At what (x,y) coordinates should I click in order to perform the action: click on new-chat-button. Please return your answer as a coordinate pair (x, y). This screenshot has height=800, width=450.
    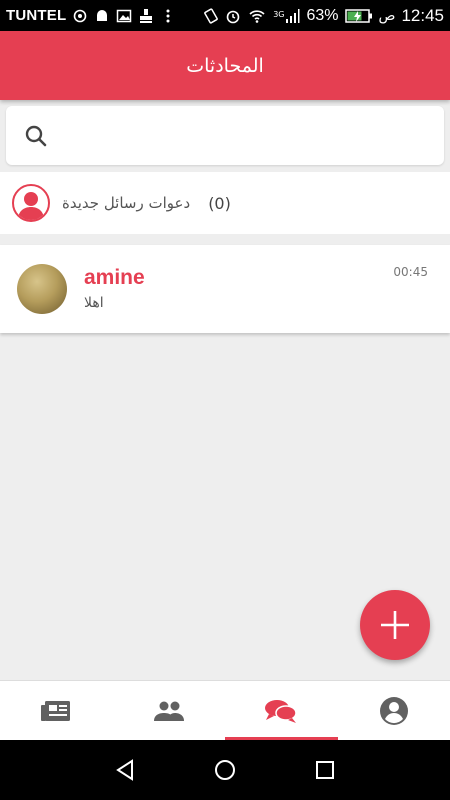
    Looking at the image, I should click on (395, 625).